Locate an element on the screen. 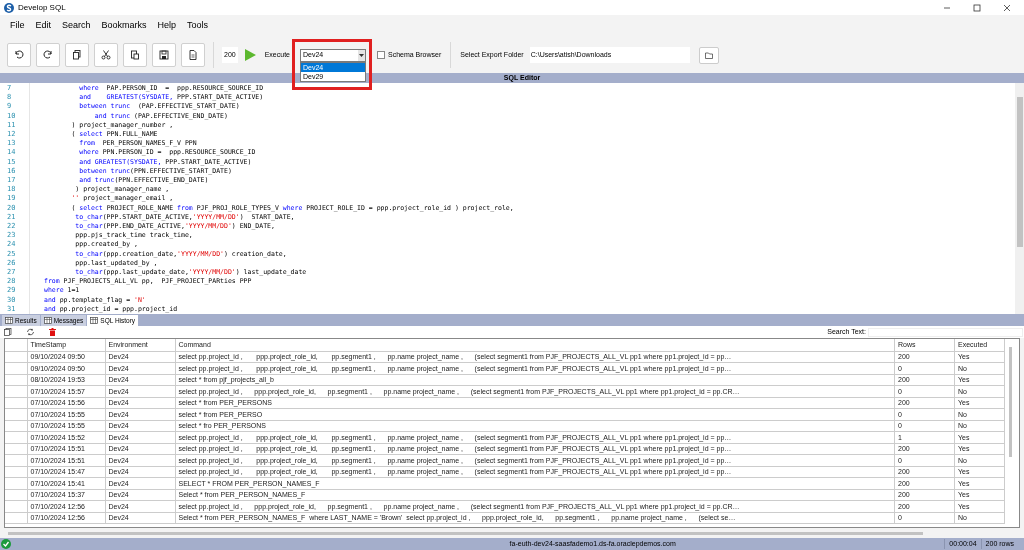  file-button is located at coordinates (193, 55).